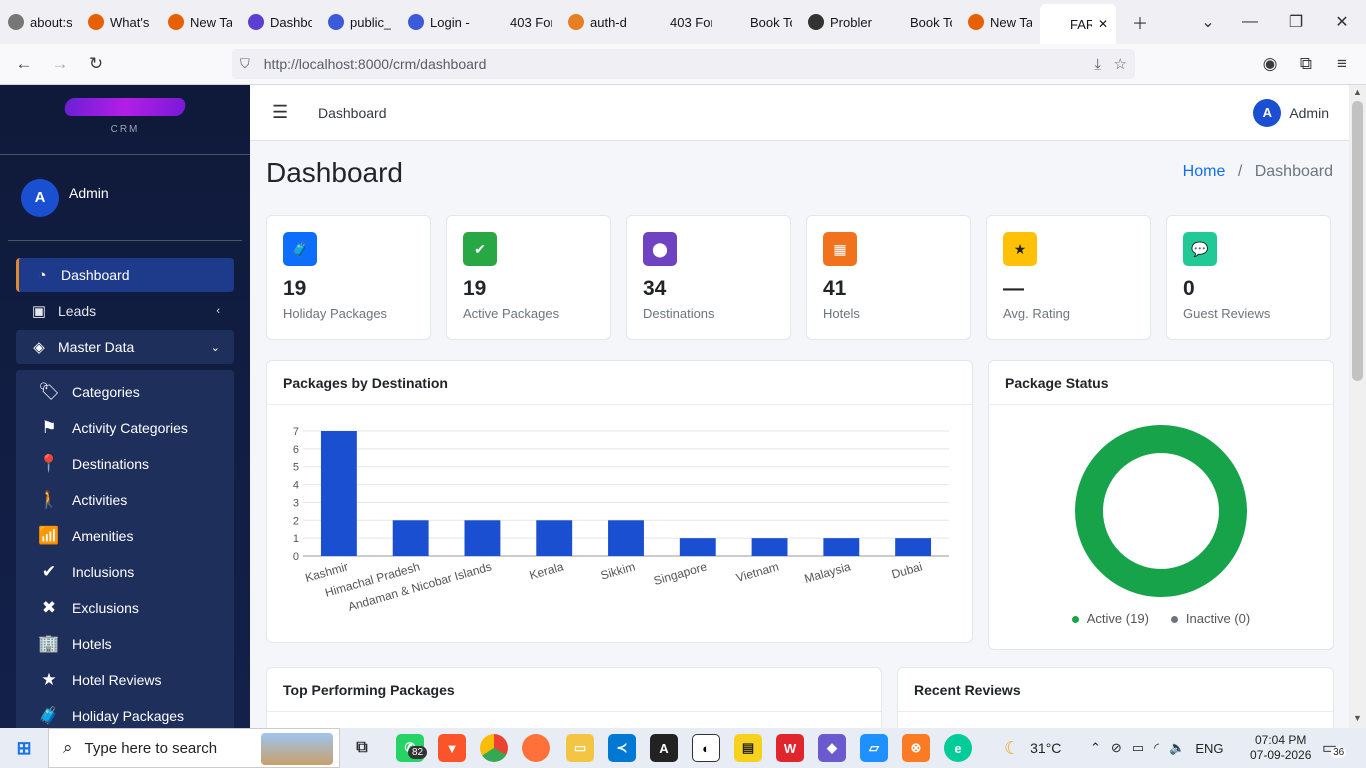  I want to click on sidebar-item-label: Amenities, so click(103, 536).